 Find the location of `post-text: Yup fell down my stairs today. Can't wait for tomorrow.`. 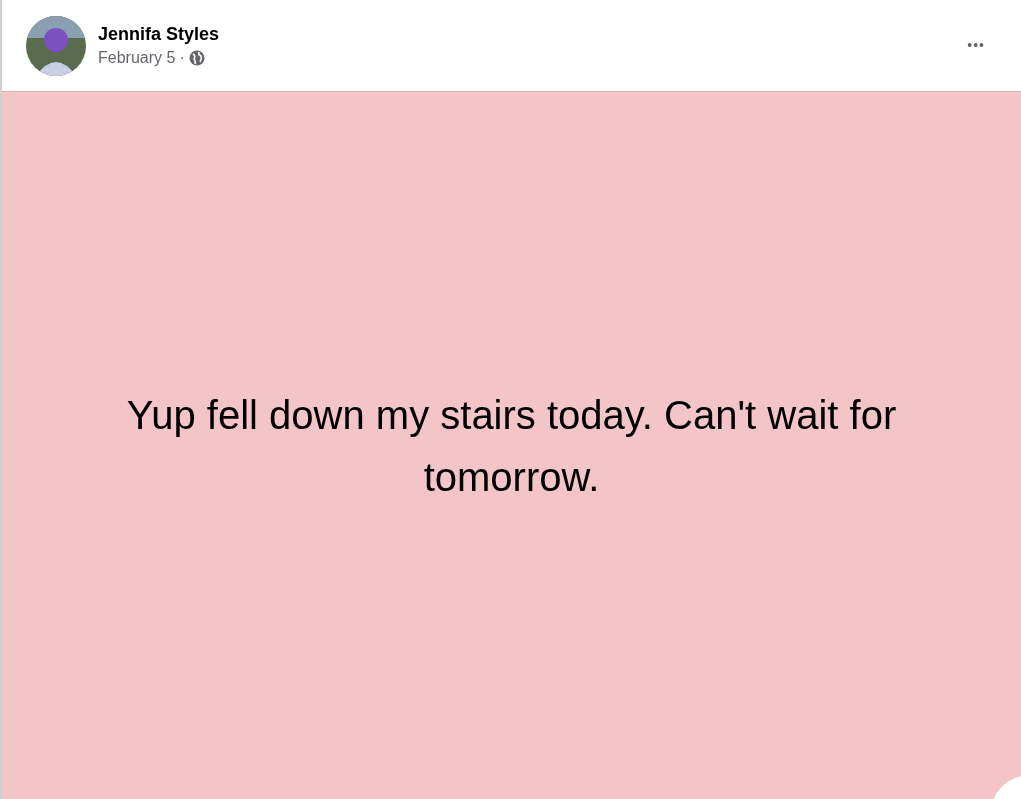

post-text: Yup fell down my stairs today. Can't wait for tomorrow. is located at coordinates (511, 446).